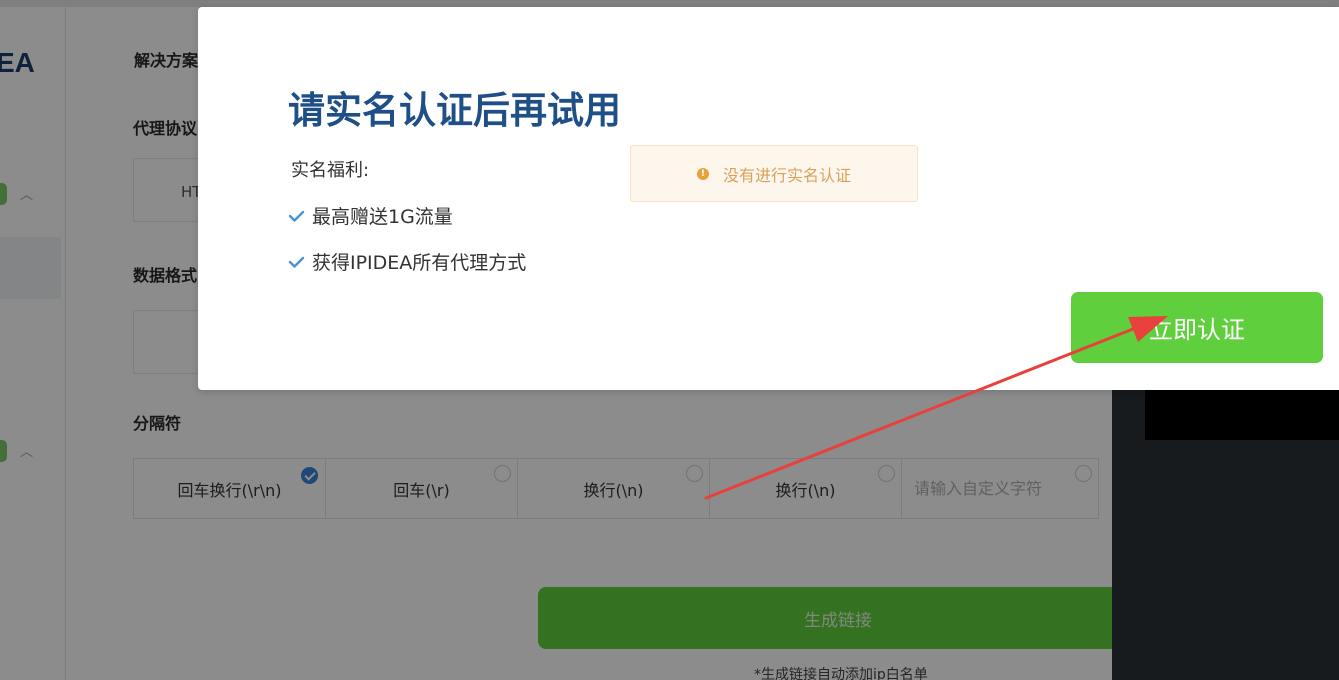 This screenshot has height=680, width=1339. Describe the element at coordinates (786, 175) in the screenshot. I see `alert-text: 没有进行实名认证` at that location.